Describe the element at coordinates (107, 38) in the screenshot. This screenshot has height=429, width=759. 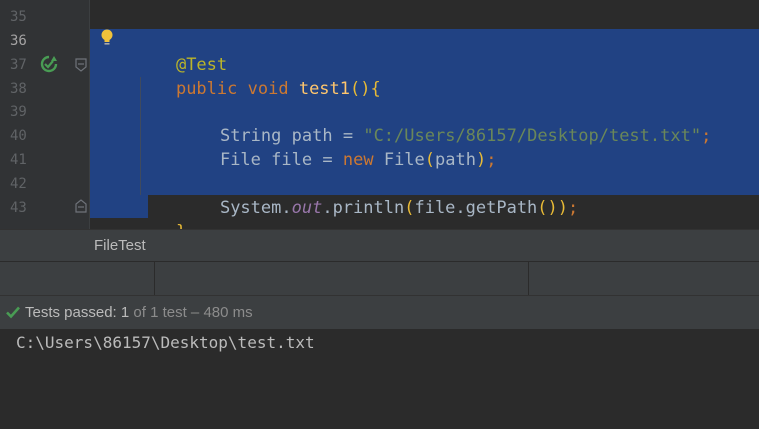
I see `lightbulb-icon` at that location.